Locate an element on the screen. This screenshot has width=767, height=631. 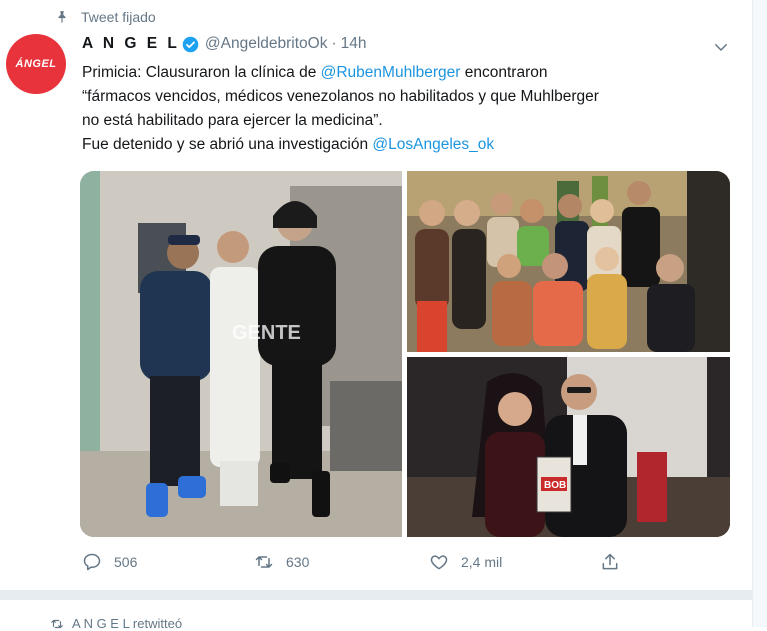
author-handle: @AngeldebritoOk is located at coordinates (266, 44).